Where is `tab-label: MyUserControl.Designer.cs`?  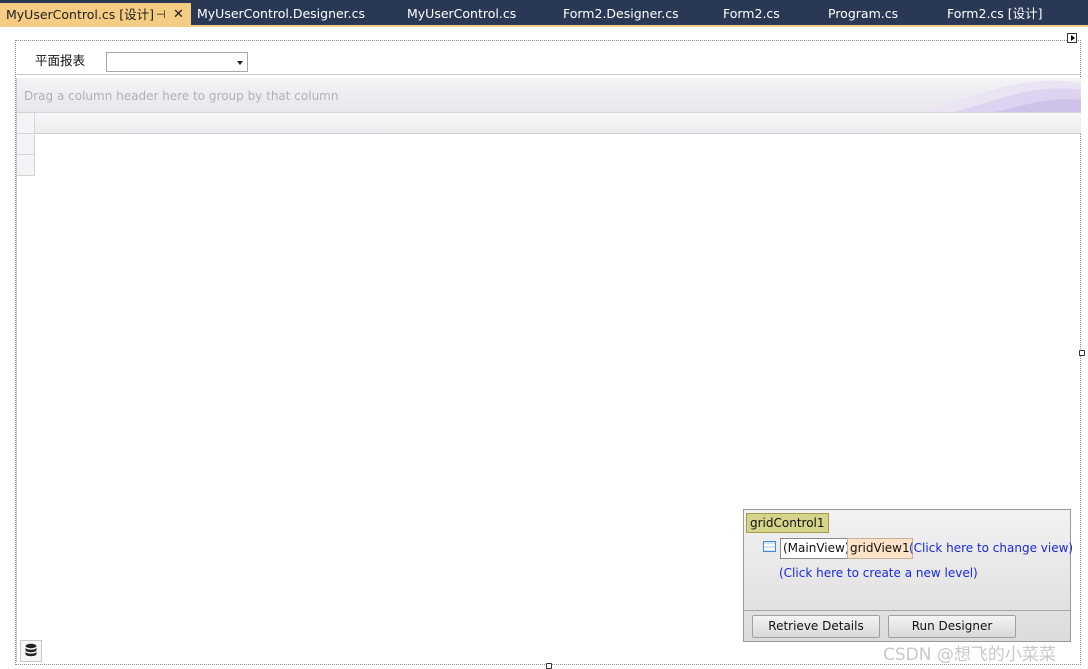
tab-label: MyUserControl.Designer.cs is located at coordinates (281, 13).